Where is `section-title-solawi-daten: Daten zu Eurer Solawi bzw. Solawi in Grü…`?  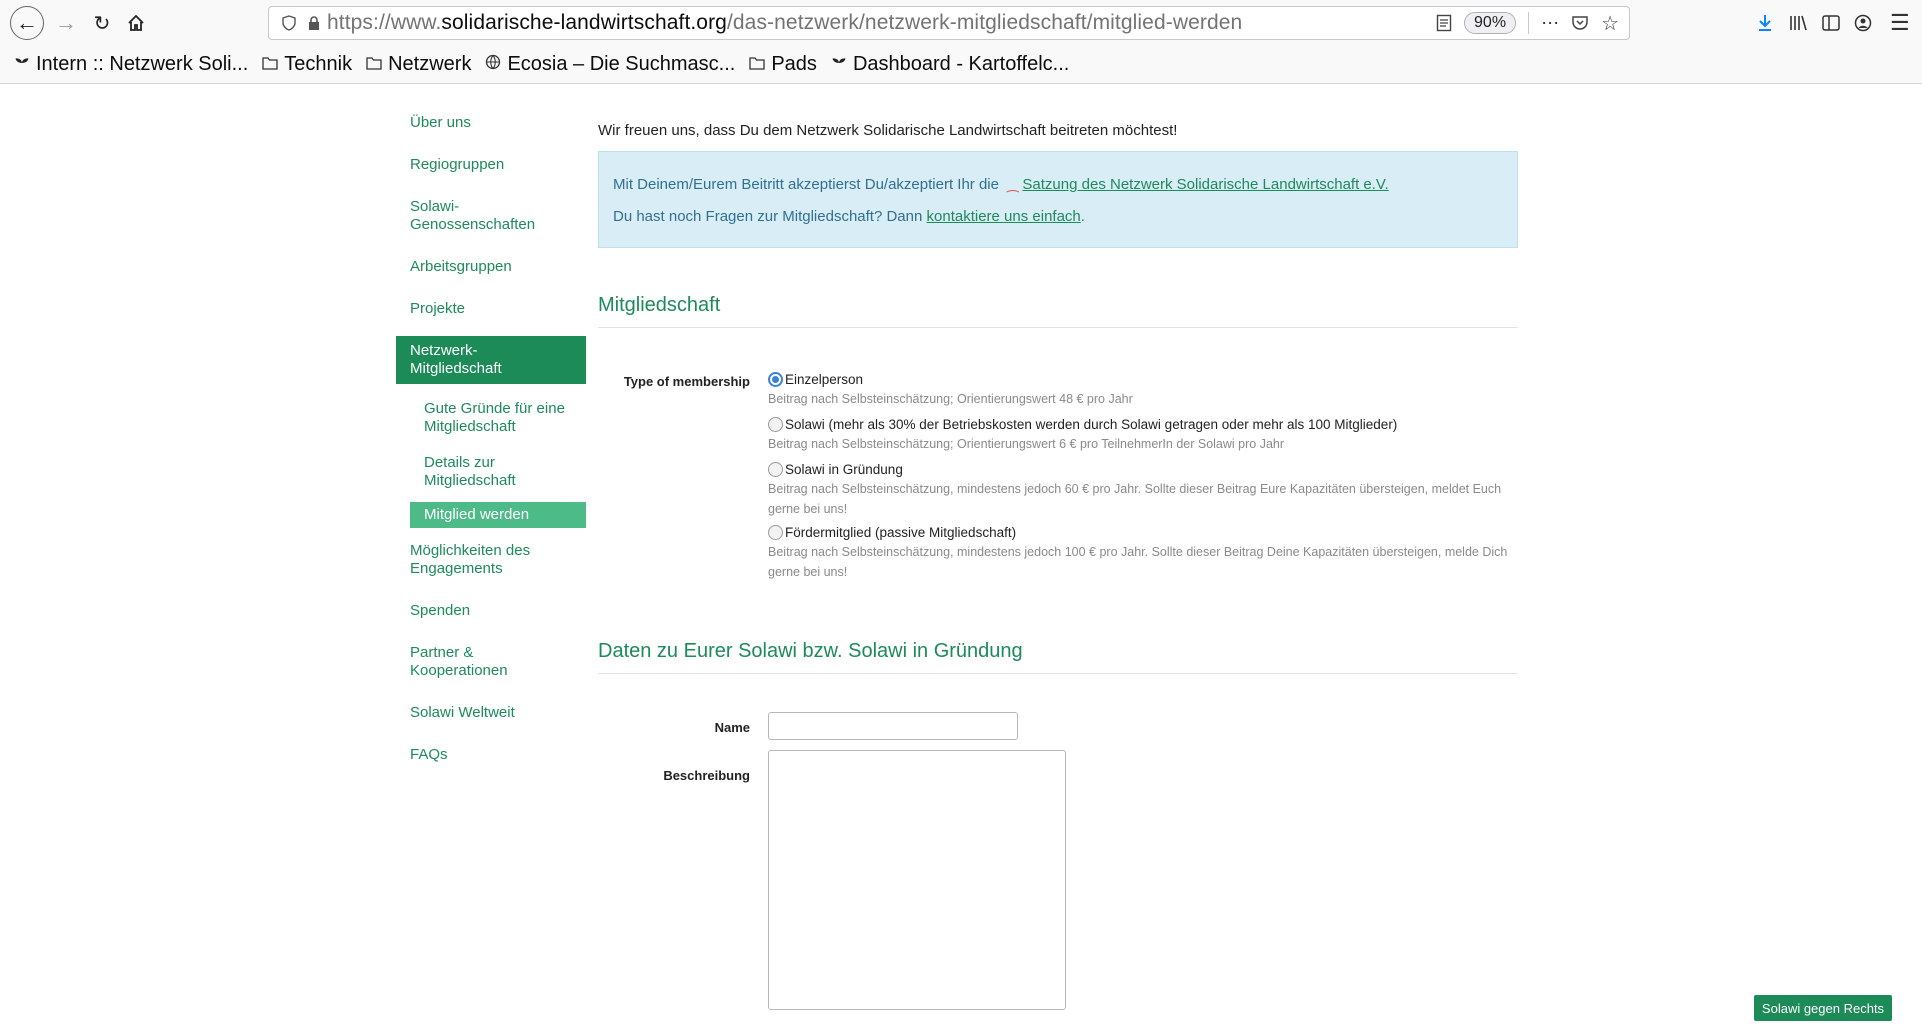
section-title-solawi-daten: Daten zu Eurer Solawi bzw. Solawi in Grü… is located at coordinates (1058, 657).